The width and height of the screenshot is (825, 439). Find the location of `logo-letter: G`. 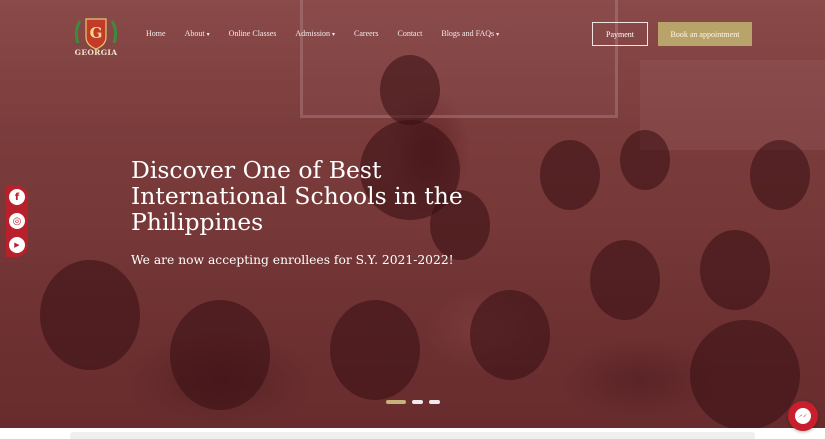

logo-letter: G is located at coordinates (96, 33).